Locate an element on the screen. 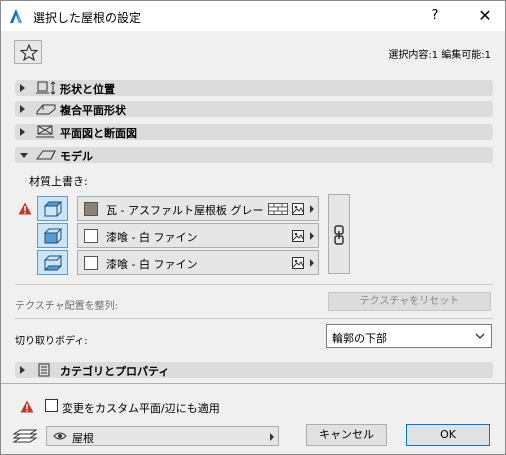  help-button: ? is located at coordinates (435, 16).